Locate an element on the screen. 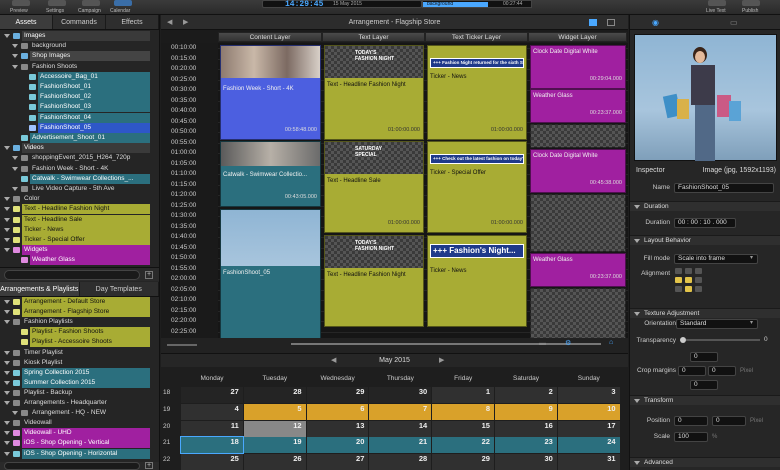  list-view-icon is located at coordinates (611, 22).